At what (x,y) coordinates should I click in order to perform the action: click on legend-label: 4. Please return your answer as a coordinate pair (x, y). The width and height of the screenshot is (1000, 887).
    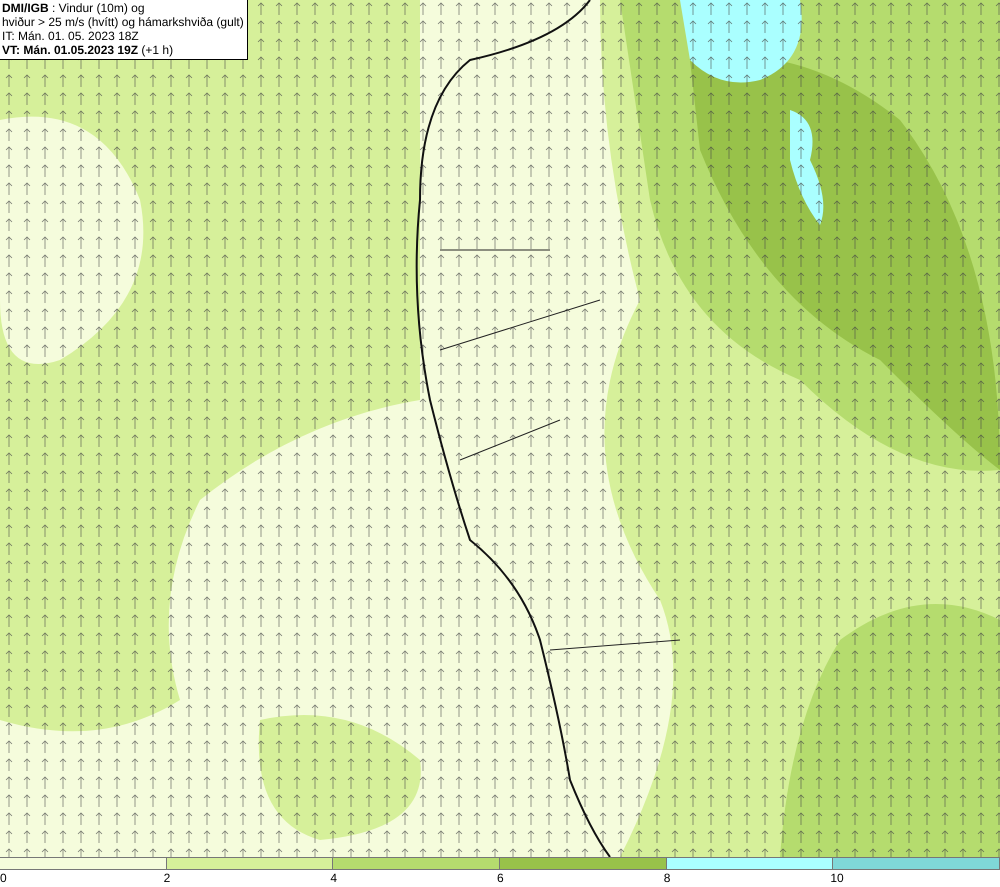
    Looking at the image, I should click on (334, 878).